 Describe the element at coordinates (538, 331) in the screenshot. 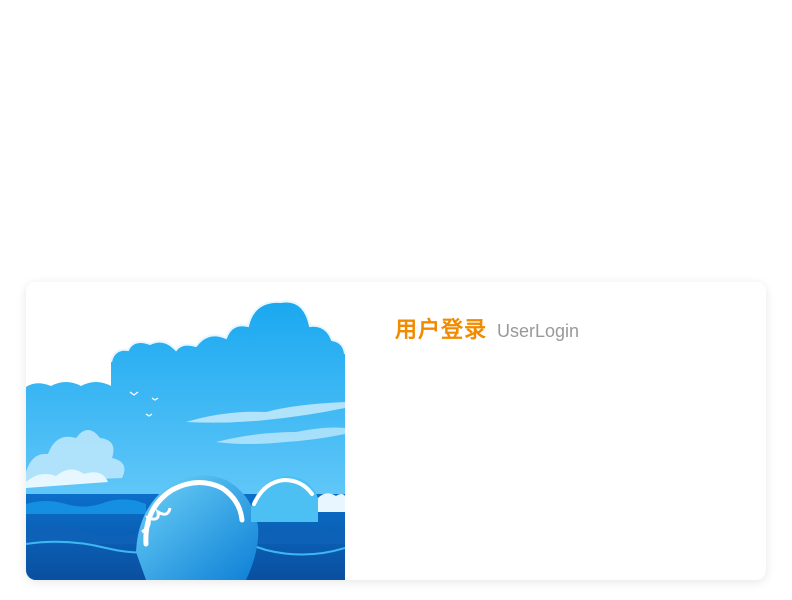

I see `login-title-en: UserLogin` at that location.